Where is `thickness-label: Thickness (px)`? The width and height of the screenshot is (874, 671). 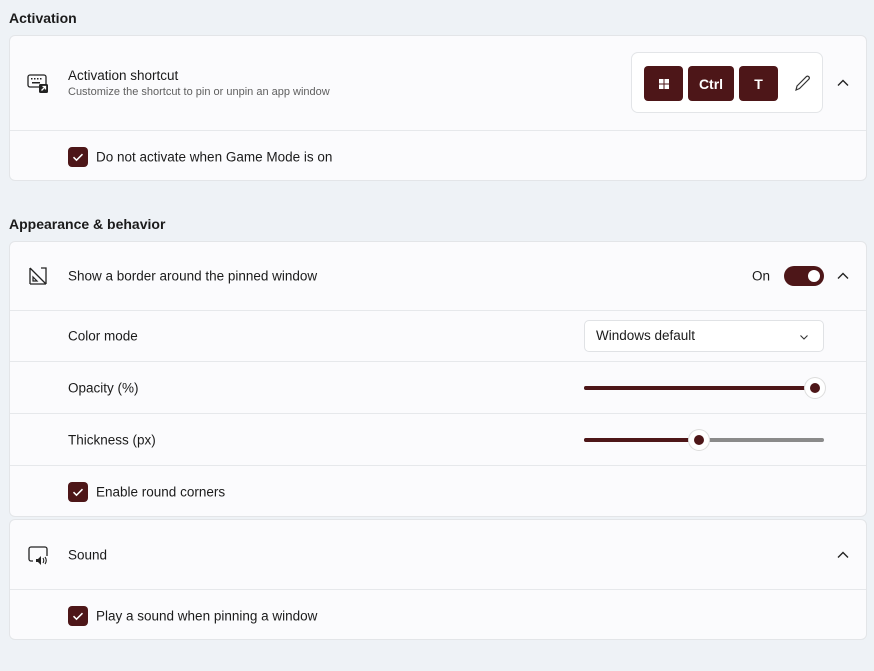 thickness-label: Thickness (px) is located at coordinates (112, 439).